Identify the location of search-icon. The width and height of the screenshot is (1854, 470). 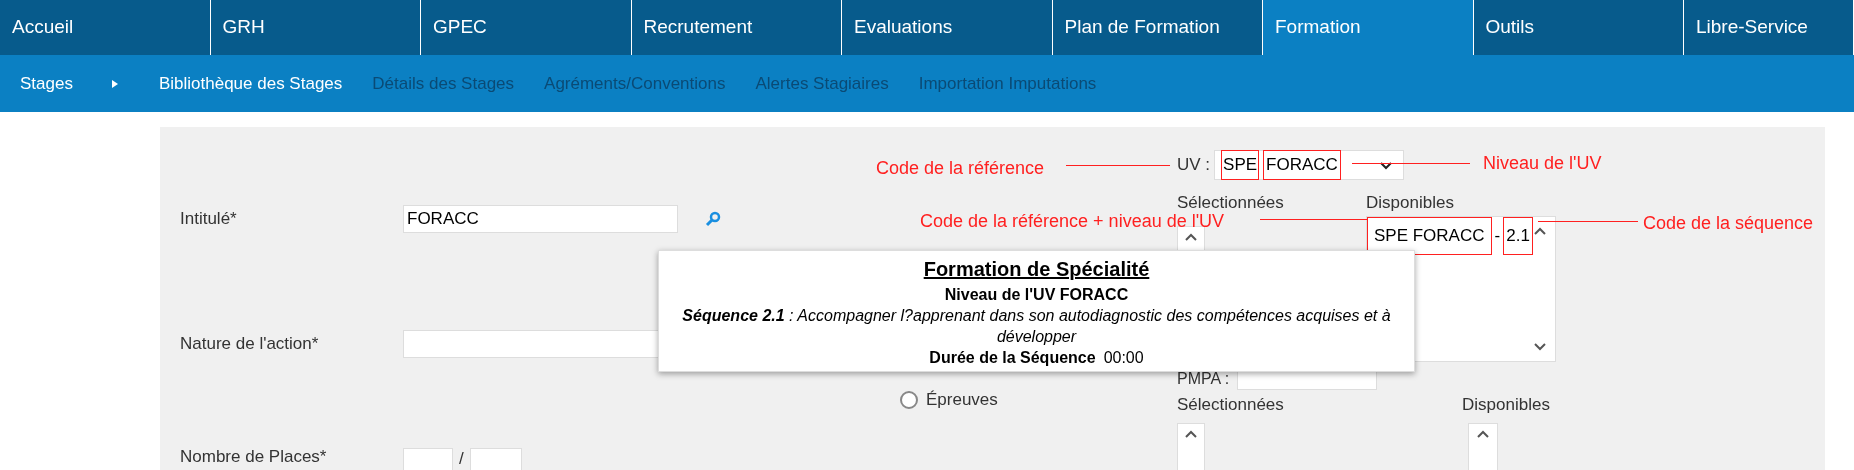
(713, 219).